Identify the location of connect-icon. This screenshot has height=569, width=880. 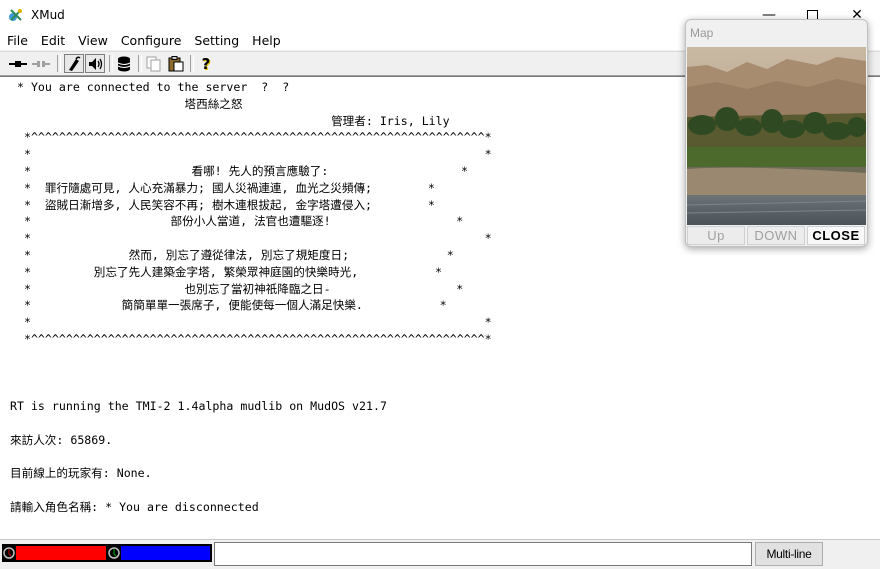
(18, 63).